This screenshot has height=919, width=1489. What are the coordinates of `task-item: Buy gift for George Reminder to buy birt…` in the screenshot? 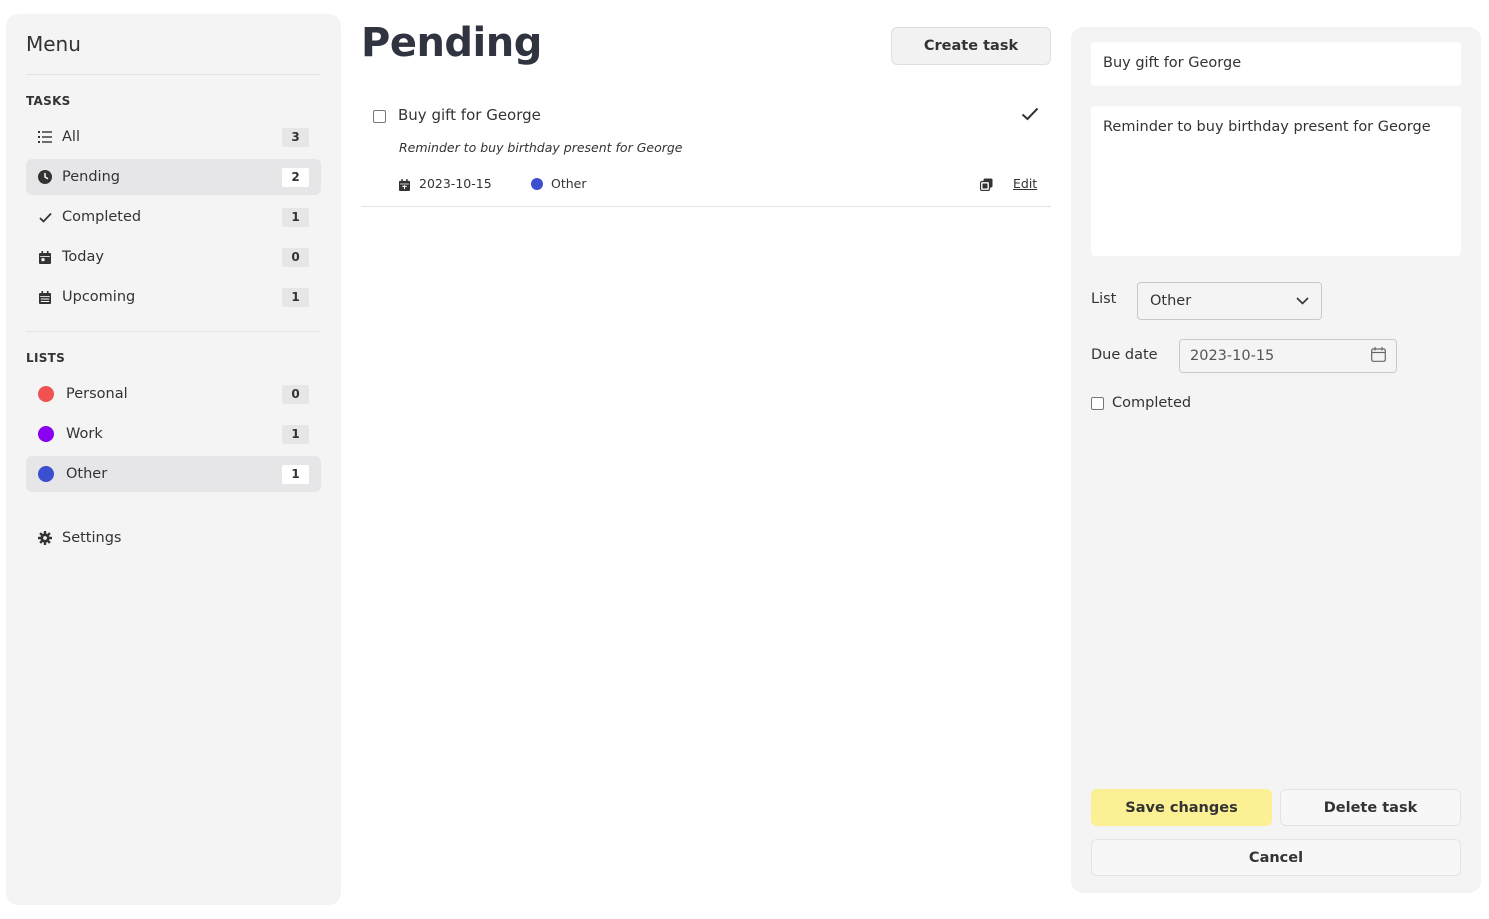 It's located at (706, 149).